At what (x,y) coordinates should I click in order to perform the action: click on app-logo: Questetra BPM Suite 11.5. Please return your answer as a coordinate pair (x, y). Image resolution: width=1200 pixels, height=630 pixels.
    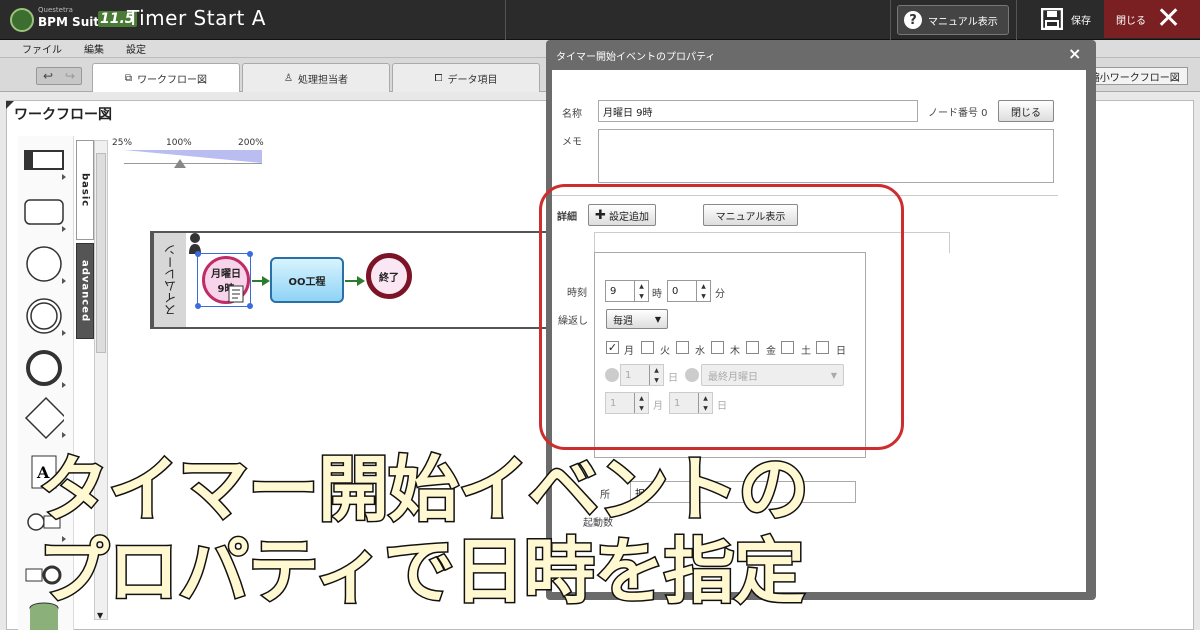
    Looking at the image, I should click on (73, 21).